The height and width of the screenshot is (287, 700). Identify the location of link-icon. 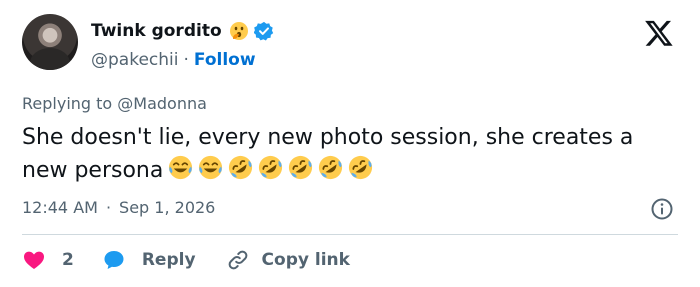
(237, 260).